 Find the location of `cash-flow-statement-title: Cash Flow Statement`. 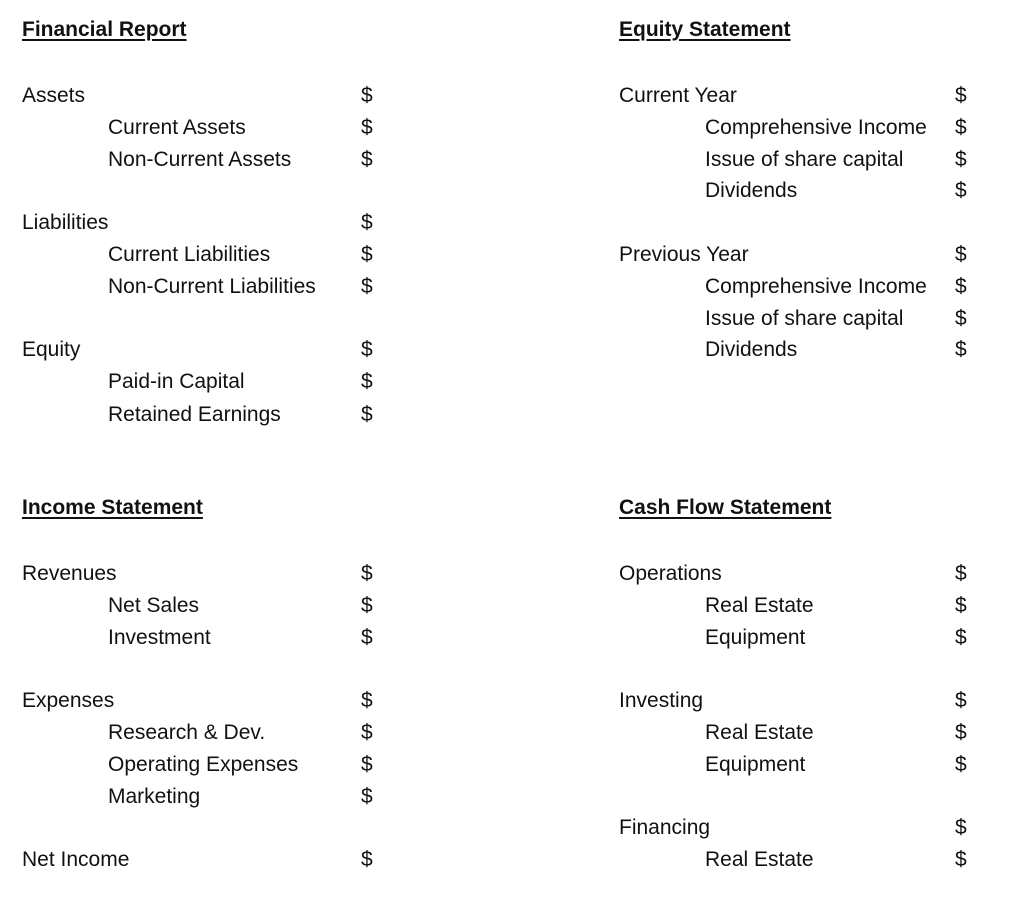

cash-flow-statement-title: Cash Flow Statement is located at coordinates (725, 507).